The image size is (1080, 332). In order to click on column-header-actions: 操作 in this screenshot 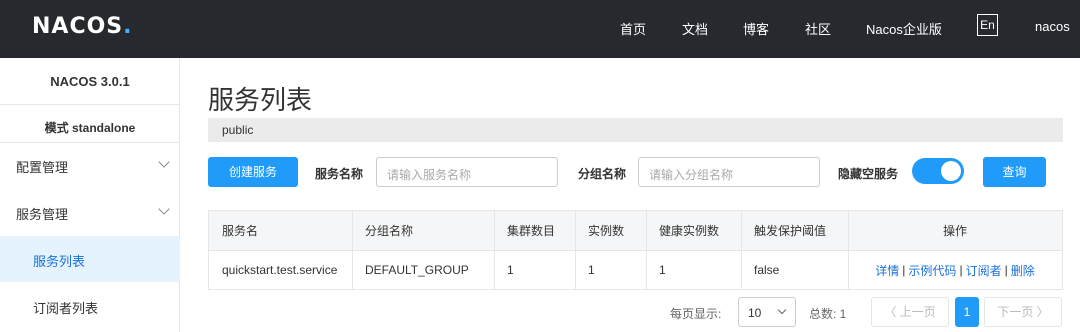, I will do `click(954, 231)`.